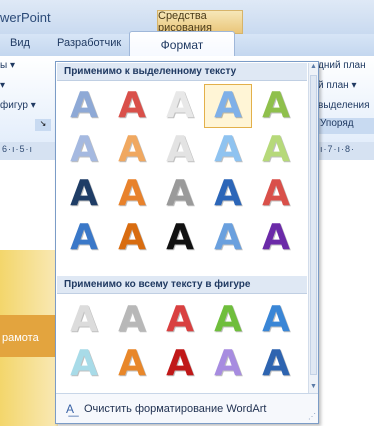 Image resolution: width=374 pixels, height=426 pixels. I want to click on section-header-all-text: Применимо ко всему тексту в фигуре, so click(182, 285).